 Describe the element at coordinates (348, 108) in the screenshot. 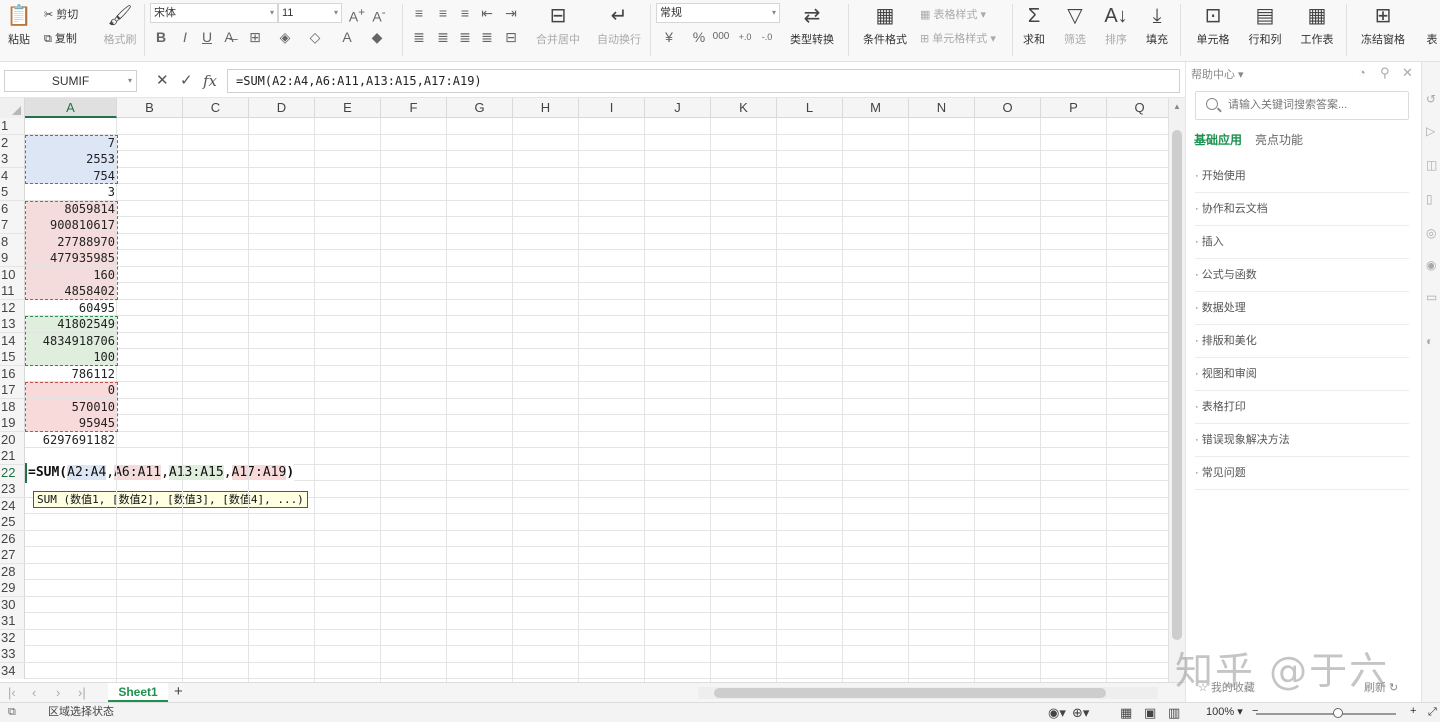

I see `column-header-e: E` at that location.